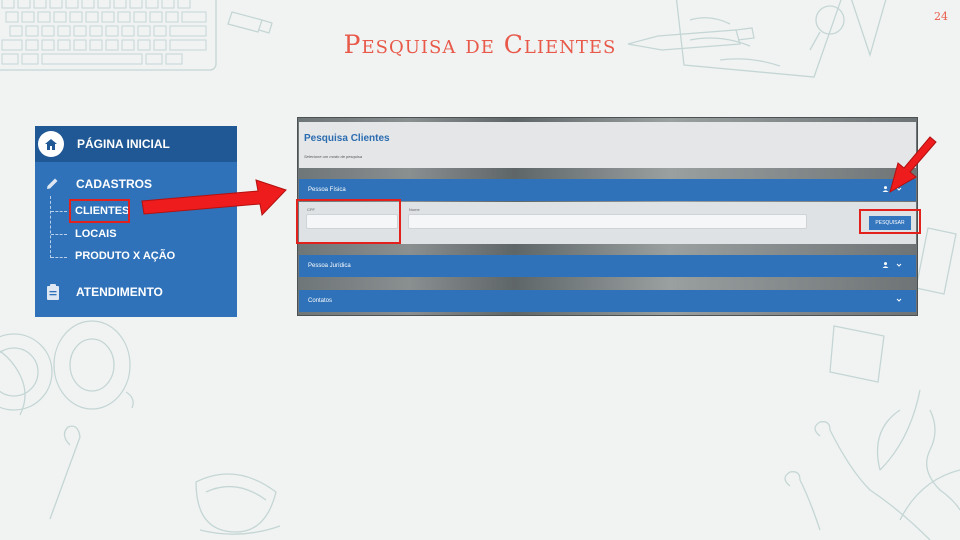  What do you see at coordinates (320, 301) in the screenshot?
I see `section-contatos-label: Contatos` at bounding box center [320, 301].